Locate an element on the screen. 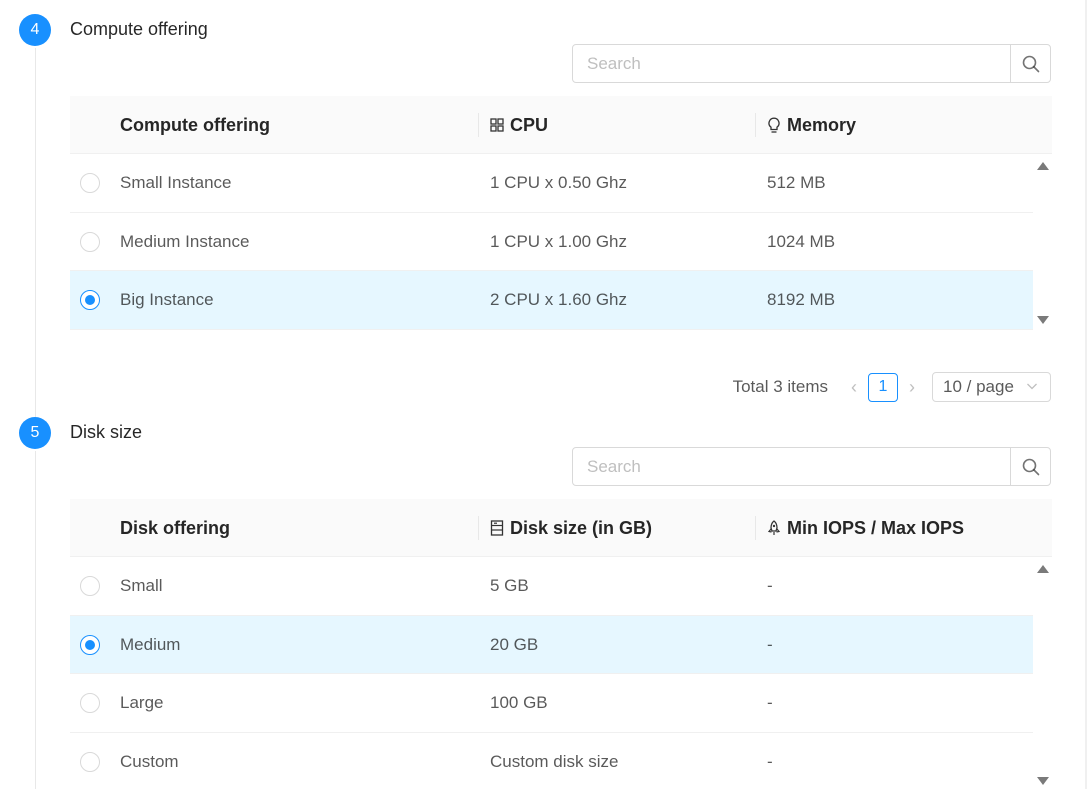  column-header-memory: Memory is located at coordinates (811, 125).